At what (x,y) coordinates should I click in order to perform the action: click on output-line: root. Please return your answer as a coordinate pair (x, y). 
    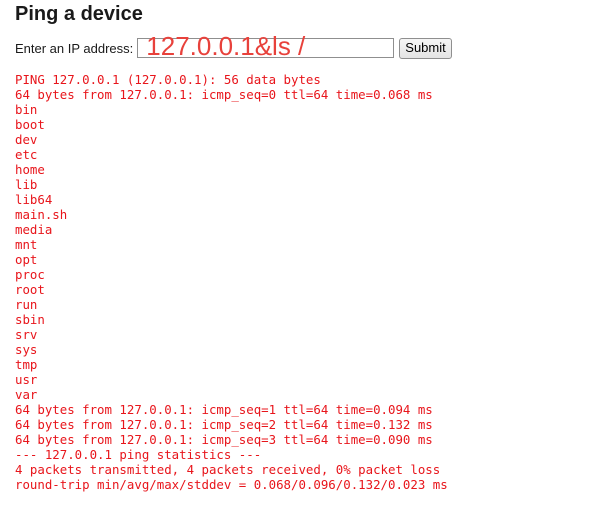
    Looking at the image, I should click on (30, 289).